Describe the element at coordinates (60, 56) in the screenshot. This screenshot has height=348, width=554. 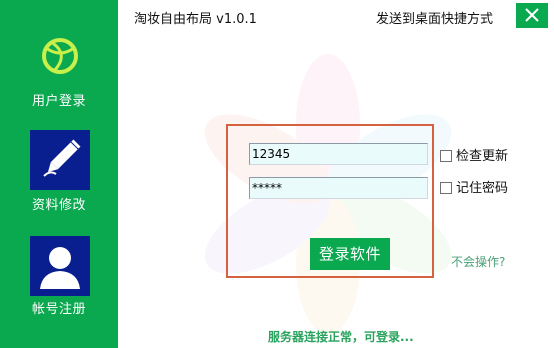
I see `basketball-icon` at that location.